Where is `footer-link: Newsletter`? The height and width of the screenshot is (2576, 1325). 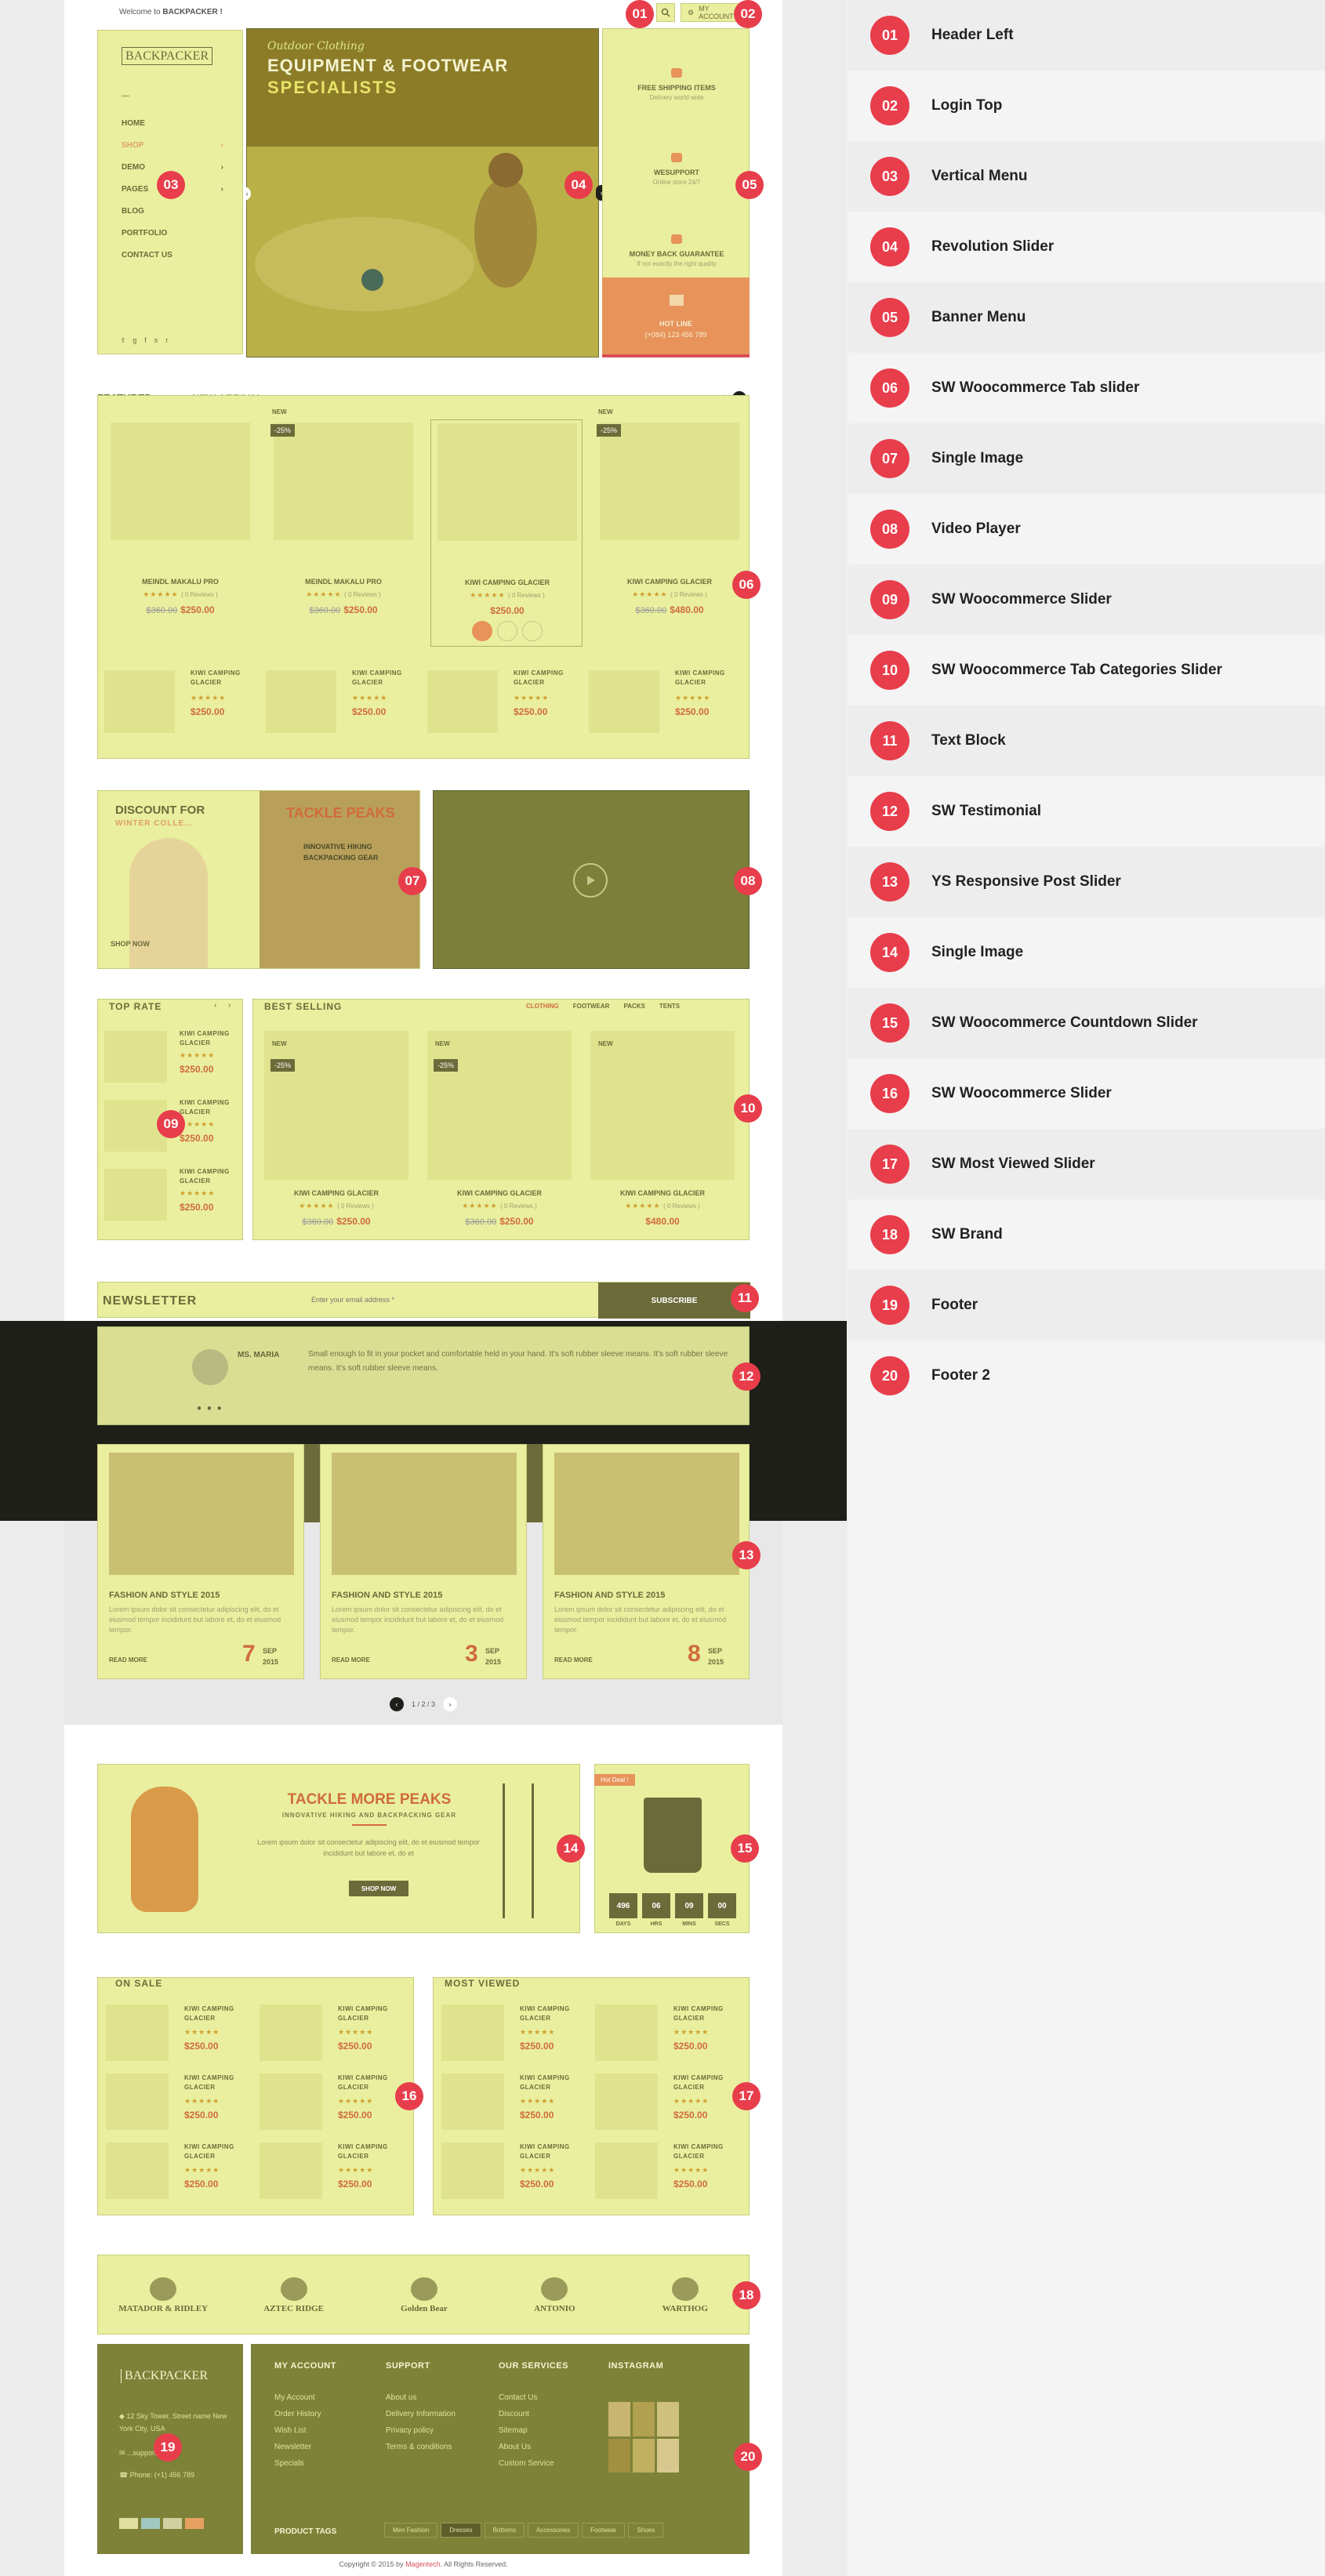 footer-link: Newsletter is located at coordinates (325, 2447).